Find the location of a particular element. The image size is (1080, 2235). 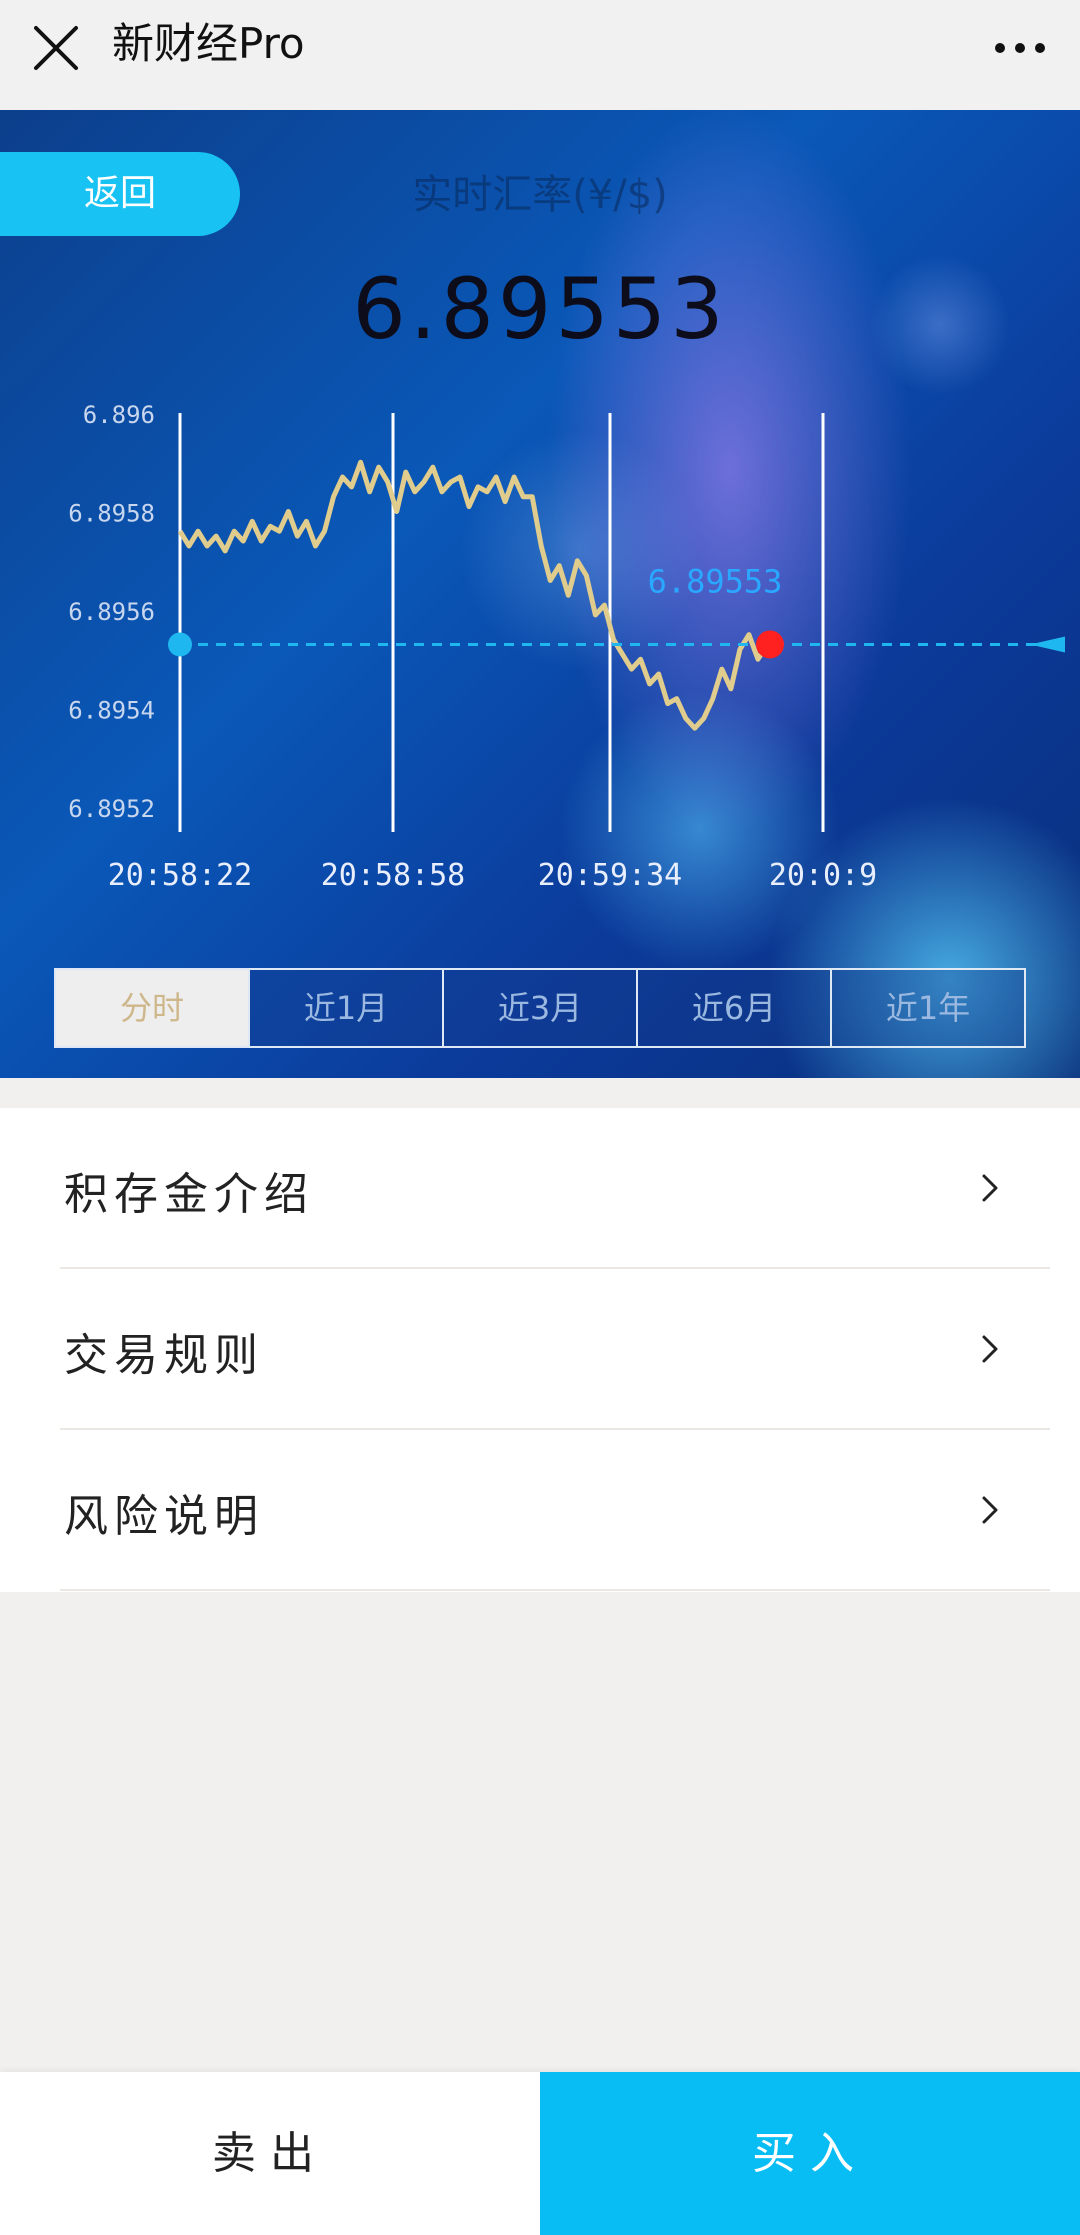

y-tick-label: 6.896 is located at coordinates (119, 415).